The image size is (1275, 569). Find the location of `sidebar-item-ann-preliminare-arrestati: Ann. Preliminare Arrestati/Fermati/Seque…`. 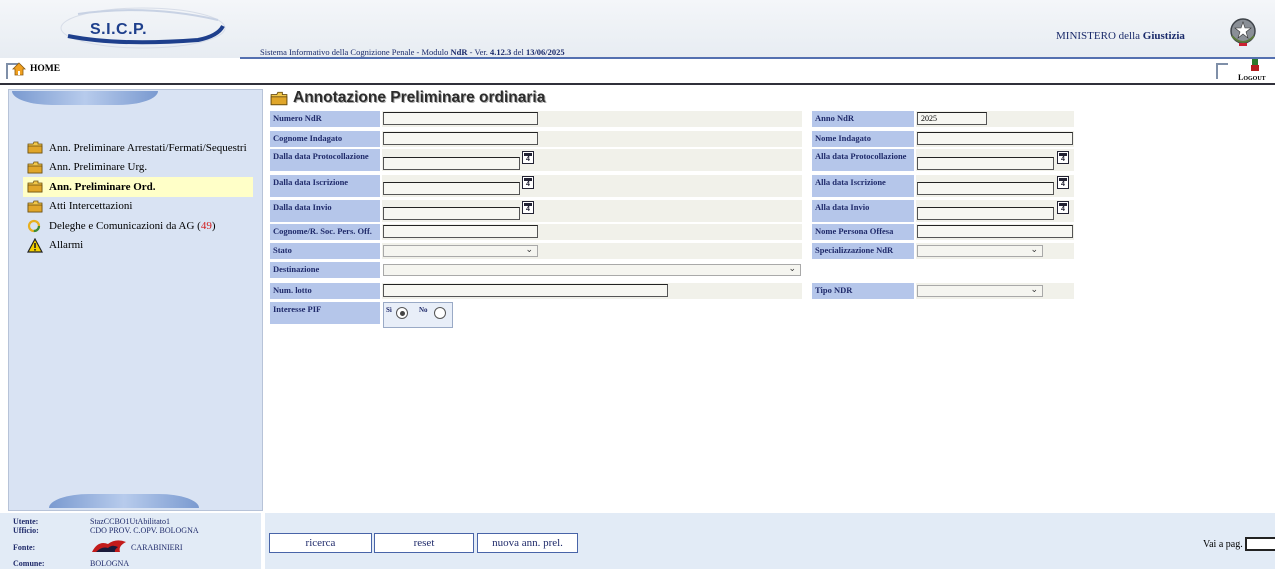

sidebar-item-ann-preliminare-arrestati: Ann. Preliminare Arrestati/Fermati/Seque… is located at coordinates (143, 148).